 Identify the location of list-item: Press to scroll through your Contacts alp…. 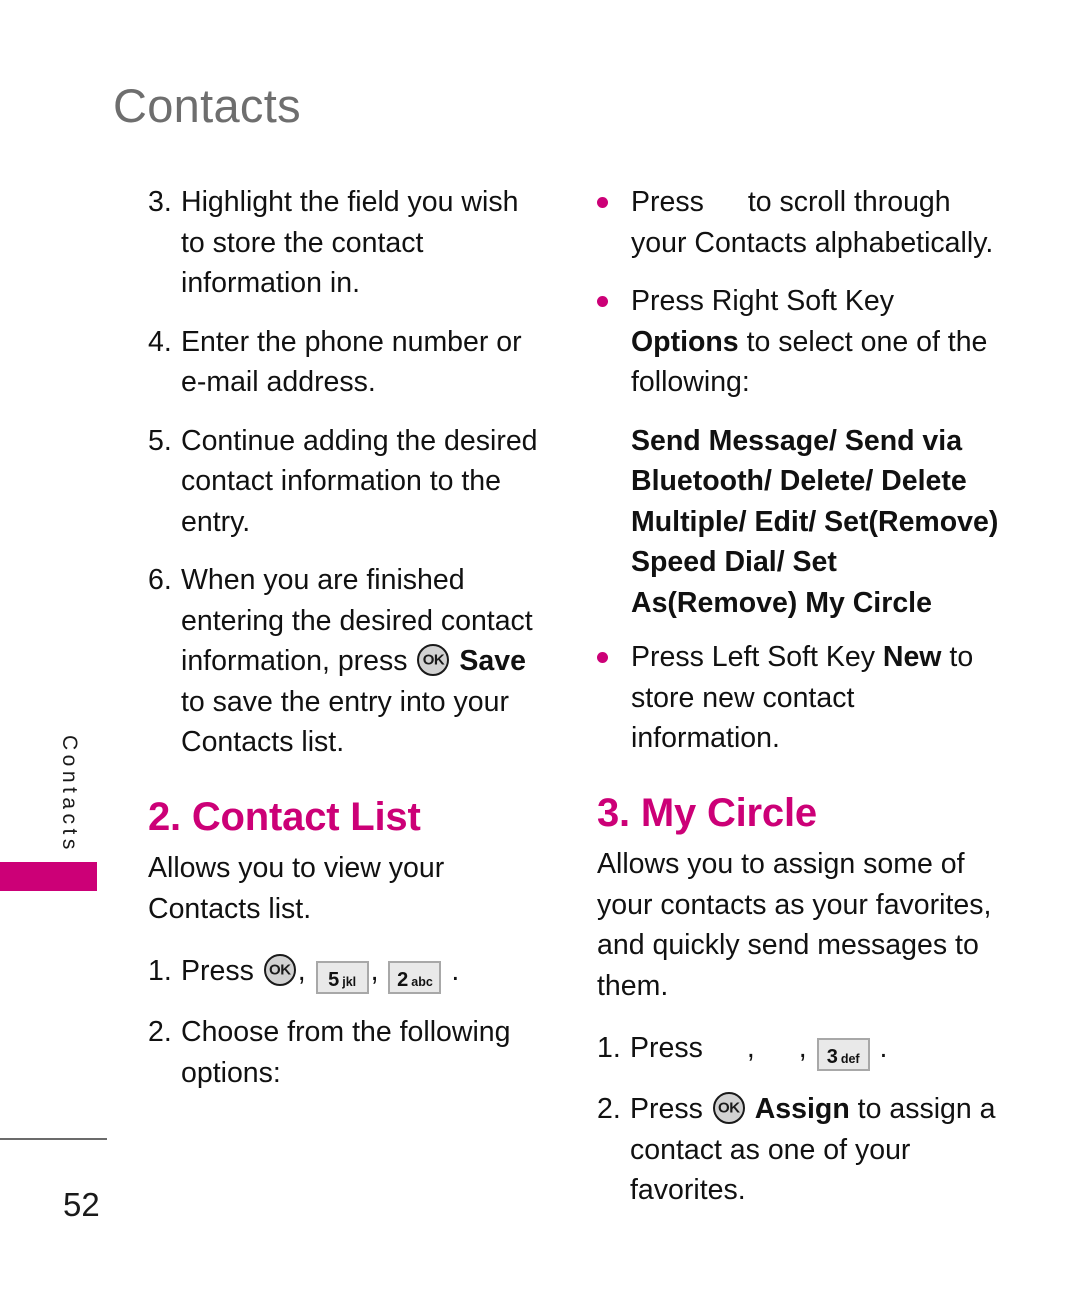
(799, 222).